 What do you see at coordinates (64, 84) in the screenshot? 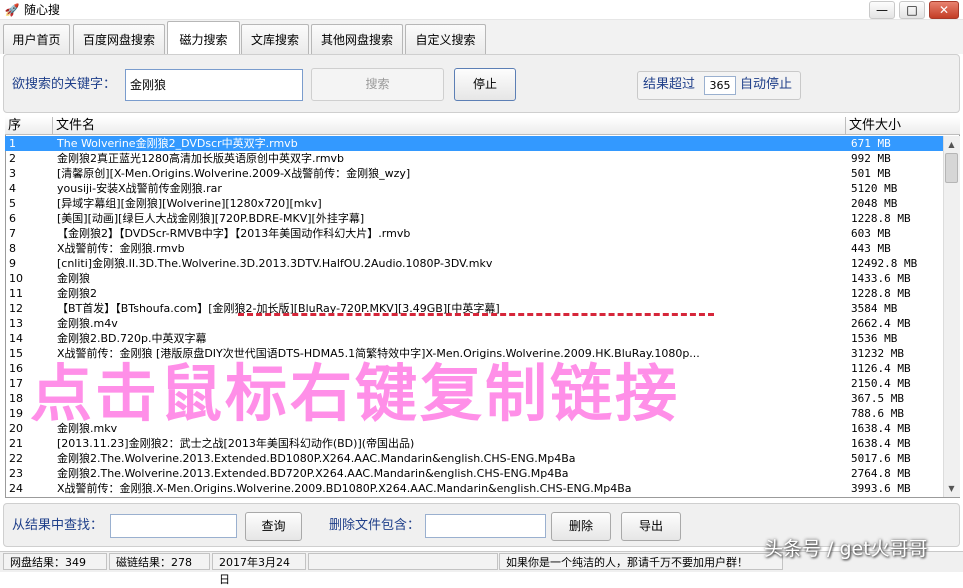
I see `keyword-label: 欲搜索的关键字：` at bounding box center [64, 84].